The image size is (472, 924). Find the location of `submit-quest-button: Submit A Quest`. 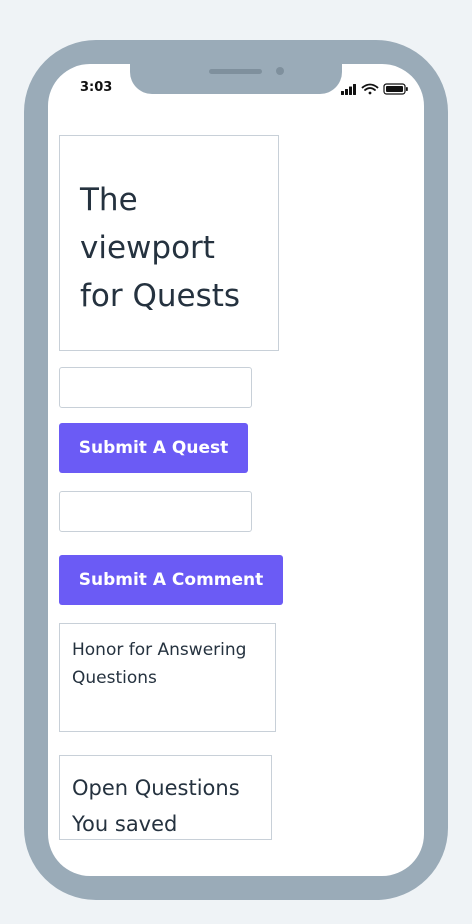

submit-quest-button: Submit A Quest is located at coordinates (153, 448).